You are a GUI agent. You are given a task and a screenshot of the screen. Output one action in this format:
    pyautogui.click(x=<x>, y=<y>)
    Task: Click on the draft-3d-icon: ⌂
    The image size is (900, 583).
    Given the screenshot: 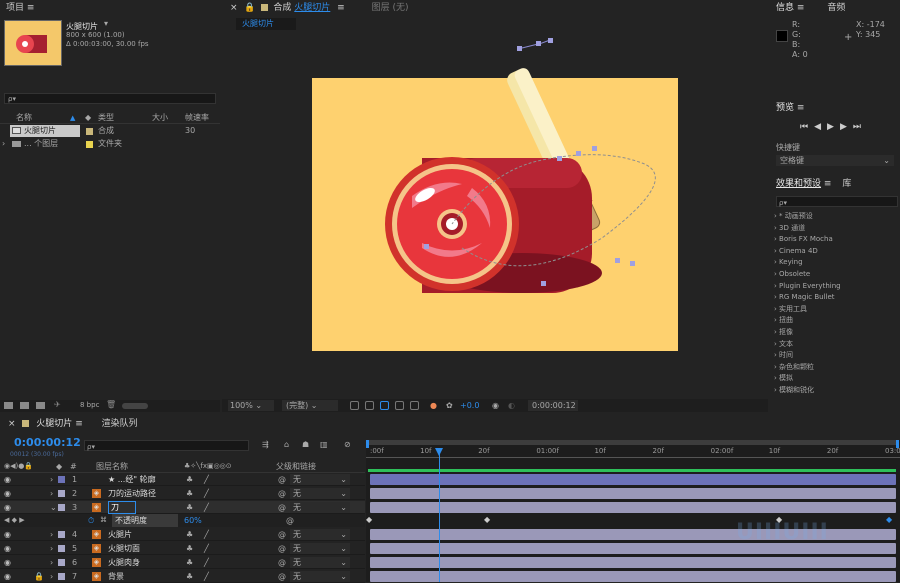 What is the action you would take?
    pyautogui.click(x=286, y=444)
    